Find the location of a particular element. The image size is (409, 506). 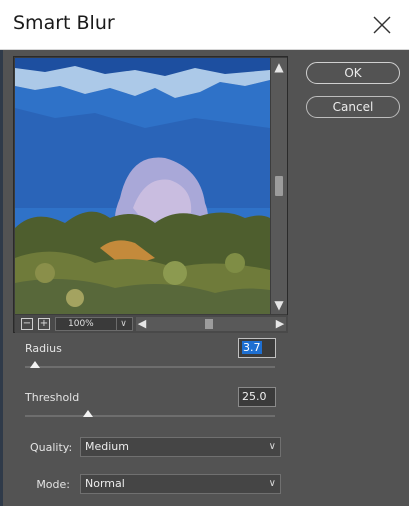

scroll-up-icon: ▲ is located at coordinates (279, 67).